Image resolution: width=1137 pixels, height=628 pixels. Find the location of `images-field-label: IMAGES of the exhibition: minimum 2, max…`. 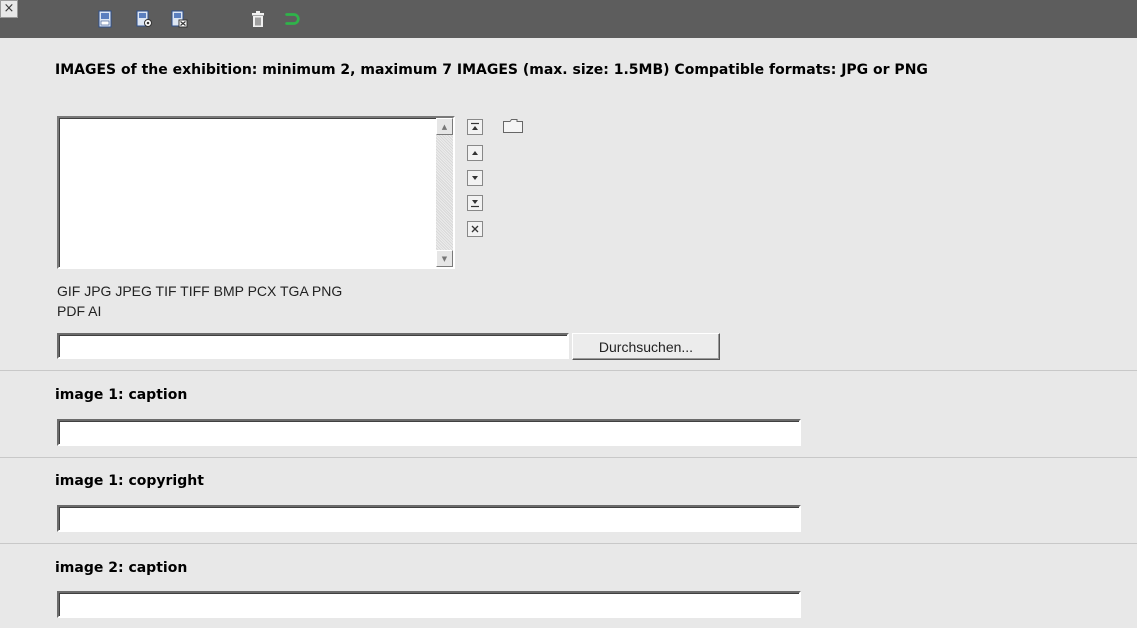

images-field-label: IMAGES of the exhibition: minimum 2, max… is located at coordinates (491, 70).